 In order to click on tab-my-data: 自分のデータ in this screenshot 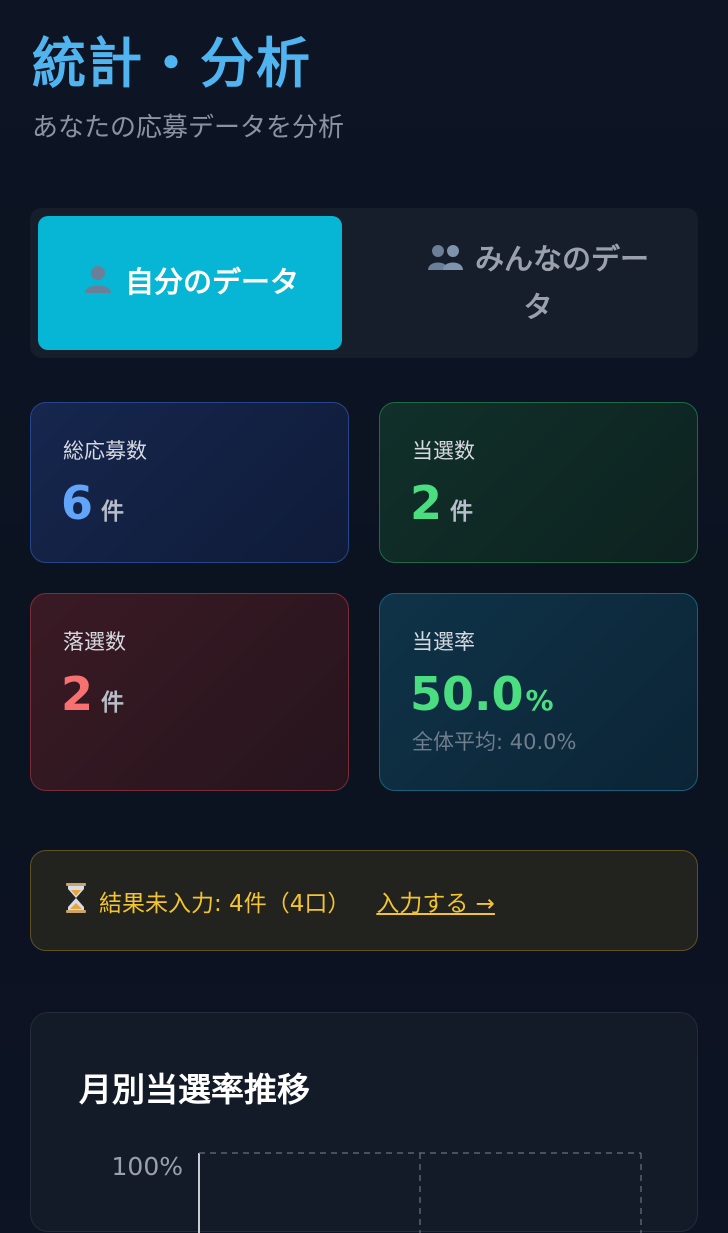, I will do `click(190, 283)`.